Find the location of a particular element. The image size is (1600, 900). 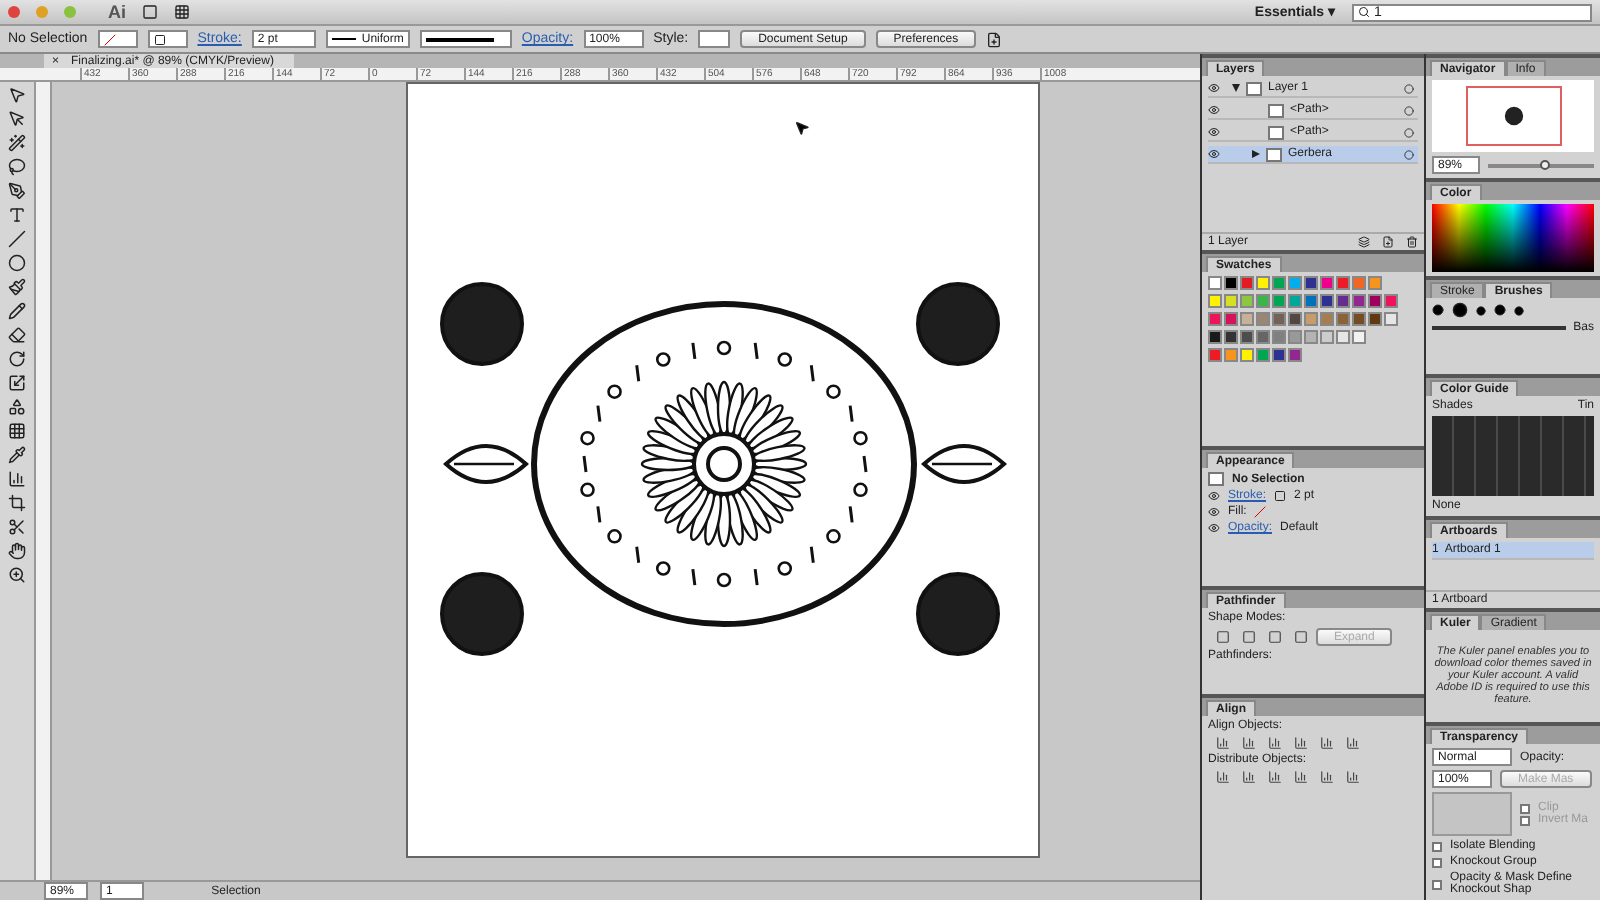

lasso-icon is located at coordinates (17, 167).